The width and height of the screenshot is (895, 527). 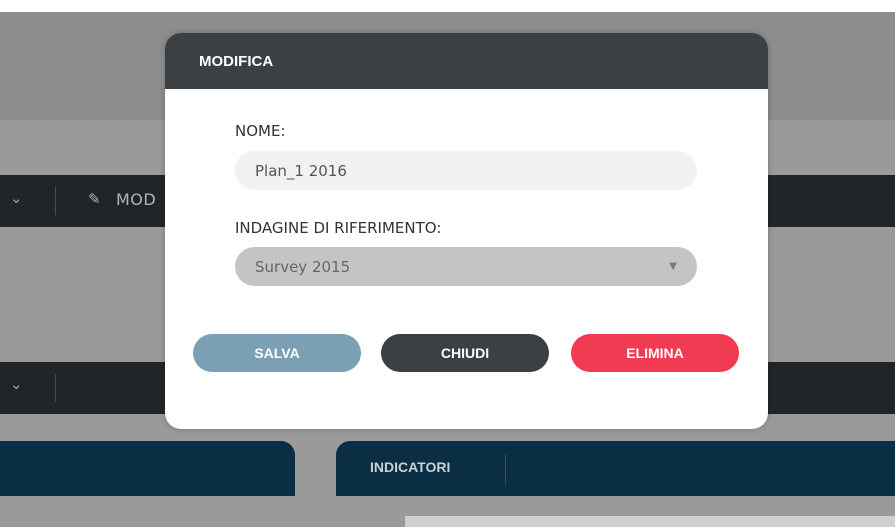 I want to click on tab-left, so click(x=147, y=468).